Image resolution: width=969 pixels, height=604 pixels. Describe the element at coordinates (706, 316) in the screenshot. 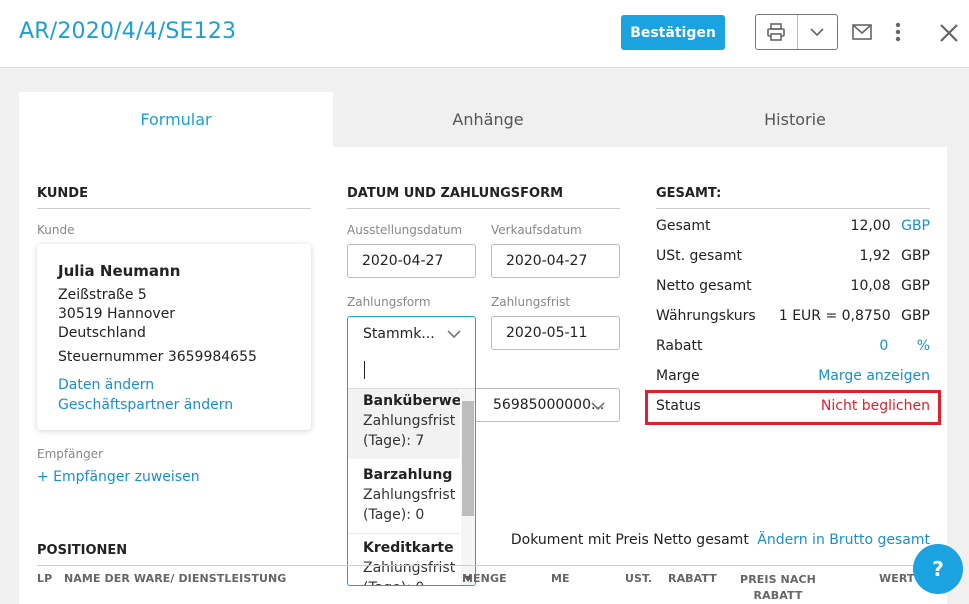

I see `exchange-rate-label: Währungskurs` at that location.